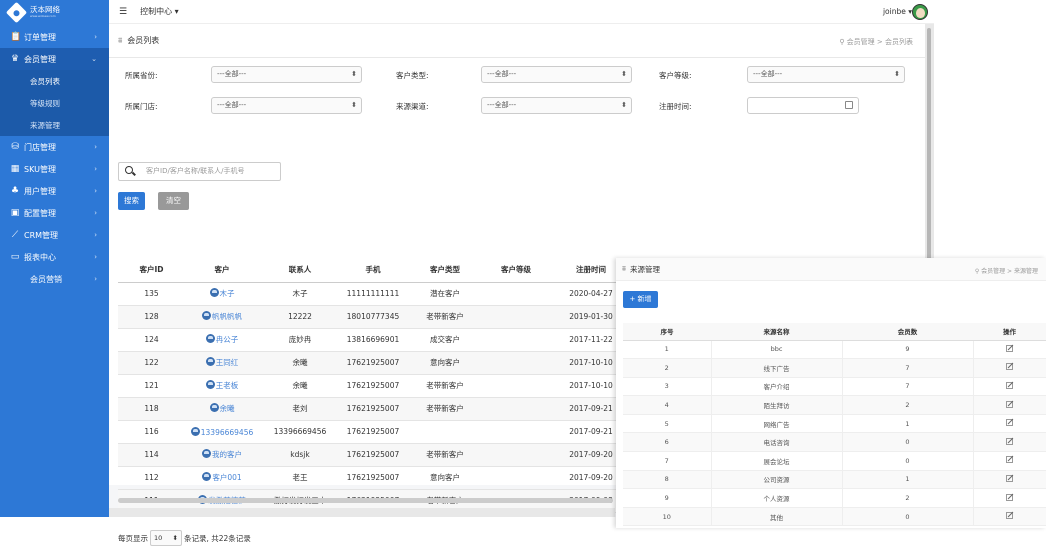 The width and height of the screenshot is (1046, 552). Describe the element at coordinates (45, 10) in the screenshot. I see `brand-name: 沃本网络` at that location.